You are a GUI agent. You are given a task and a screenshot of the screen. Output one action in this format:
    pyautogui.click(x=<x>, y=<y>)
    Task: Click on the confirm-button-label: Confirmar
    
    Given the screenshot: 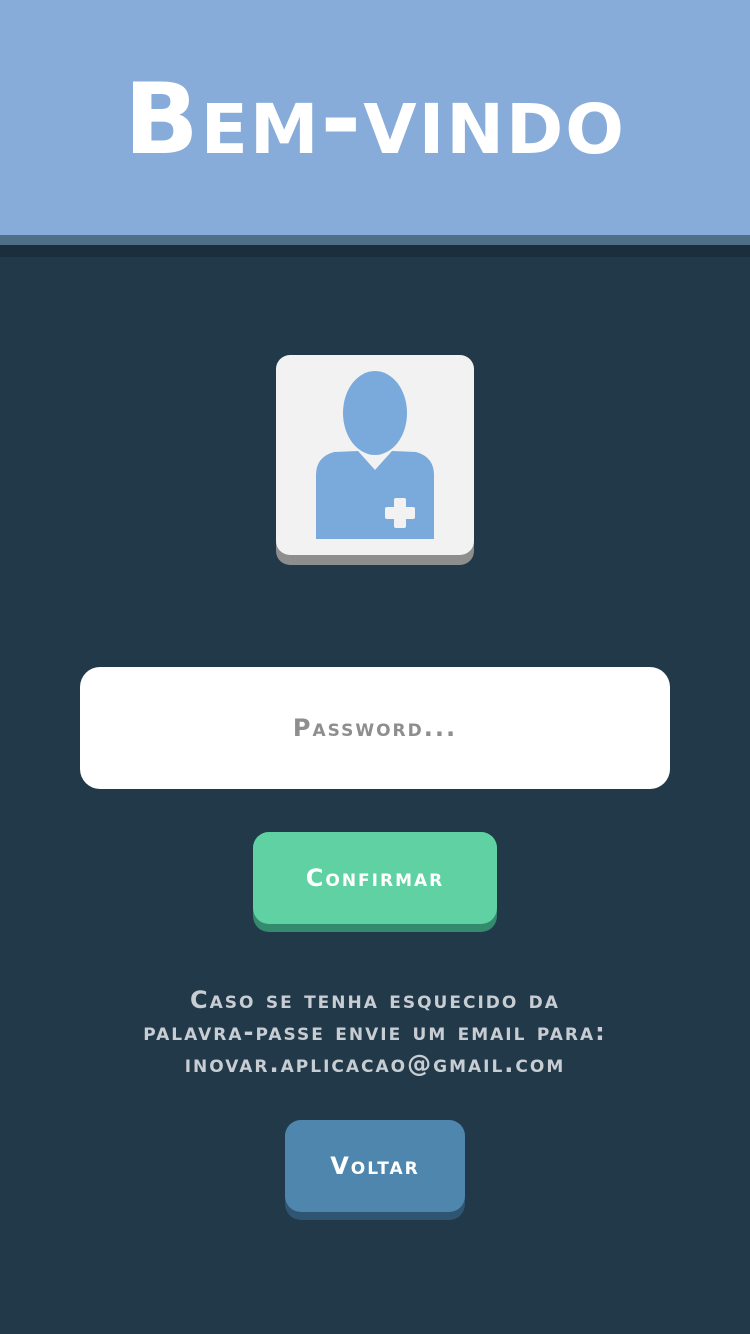 What is the action you would take?
    pyautogui.click(x=375, y=878)
    